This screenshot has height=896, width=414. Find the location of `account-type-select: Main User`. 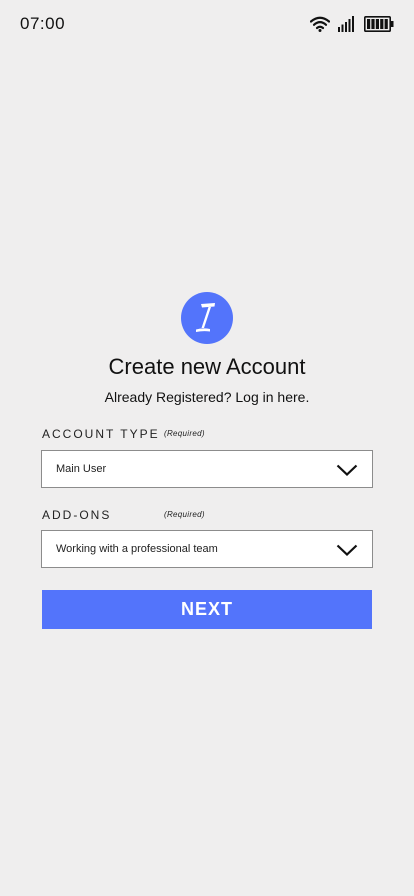

account-type-select: Main User is located at coordinates (207, 469).